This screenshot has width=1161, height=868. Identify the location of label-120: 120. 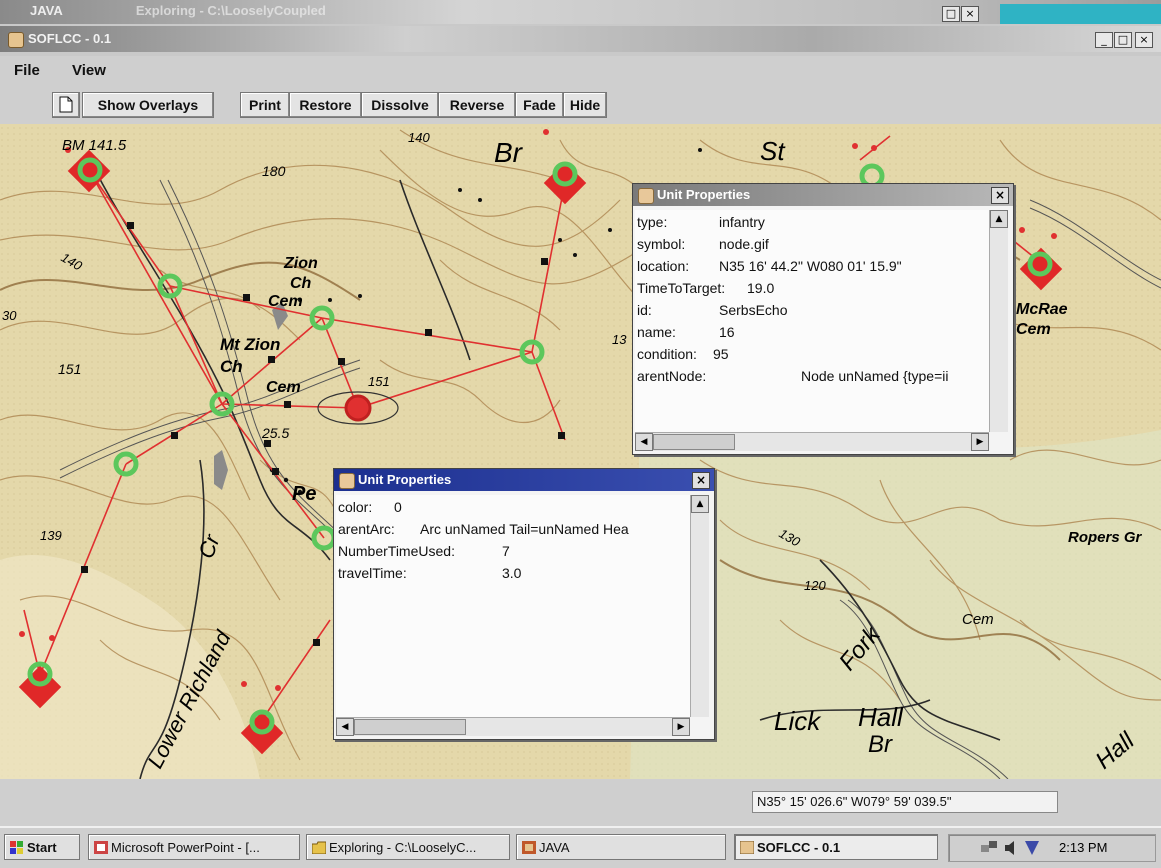
(815, 585).